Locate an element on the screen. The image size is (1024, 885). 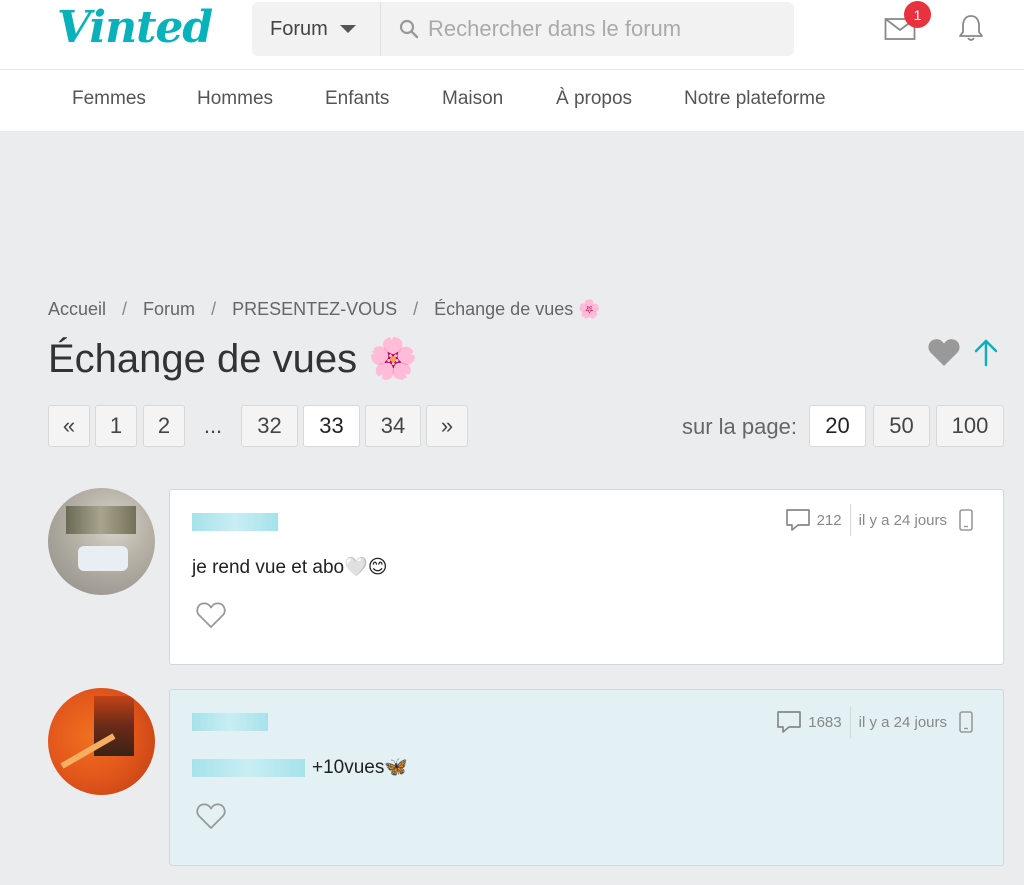
top-header: Vinted Forum 1 is located at coordinates (512, 35).